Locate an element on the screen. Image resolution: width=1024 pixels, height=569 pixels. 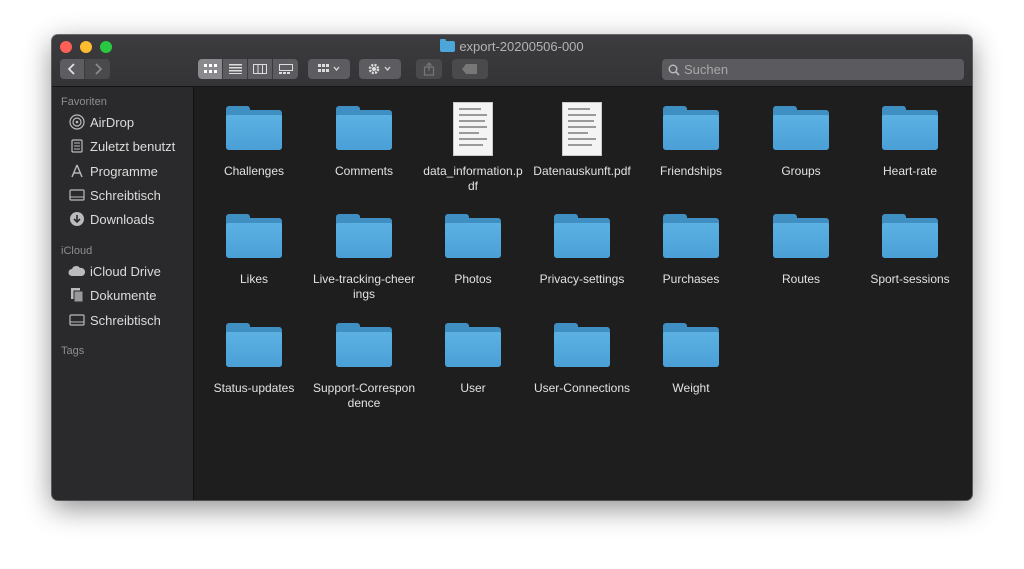
sidebar-item-recents: Zuletzt benutzt is located at coordinates (121, 146).